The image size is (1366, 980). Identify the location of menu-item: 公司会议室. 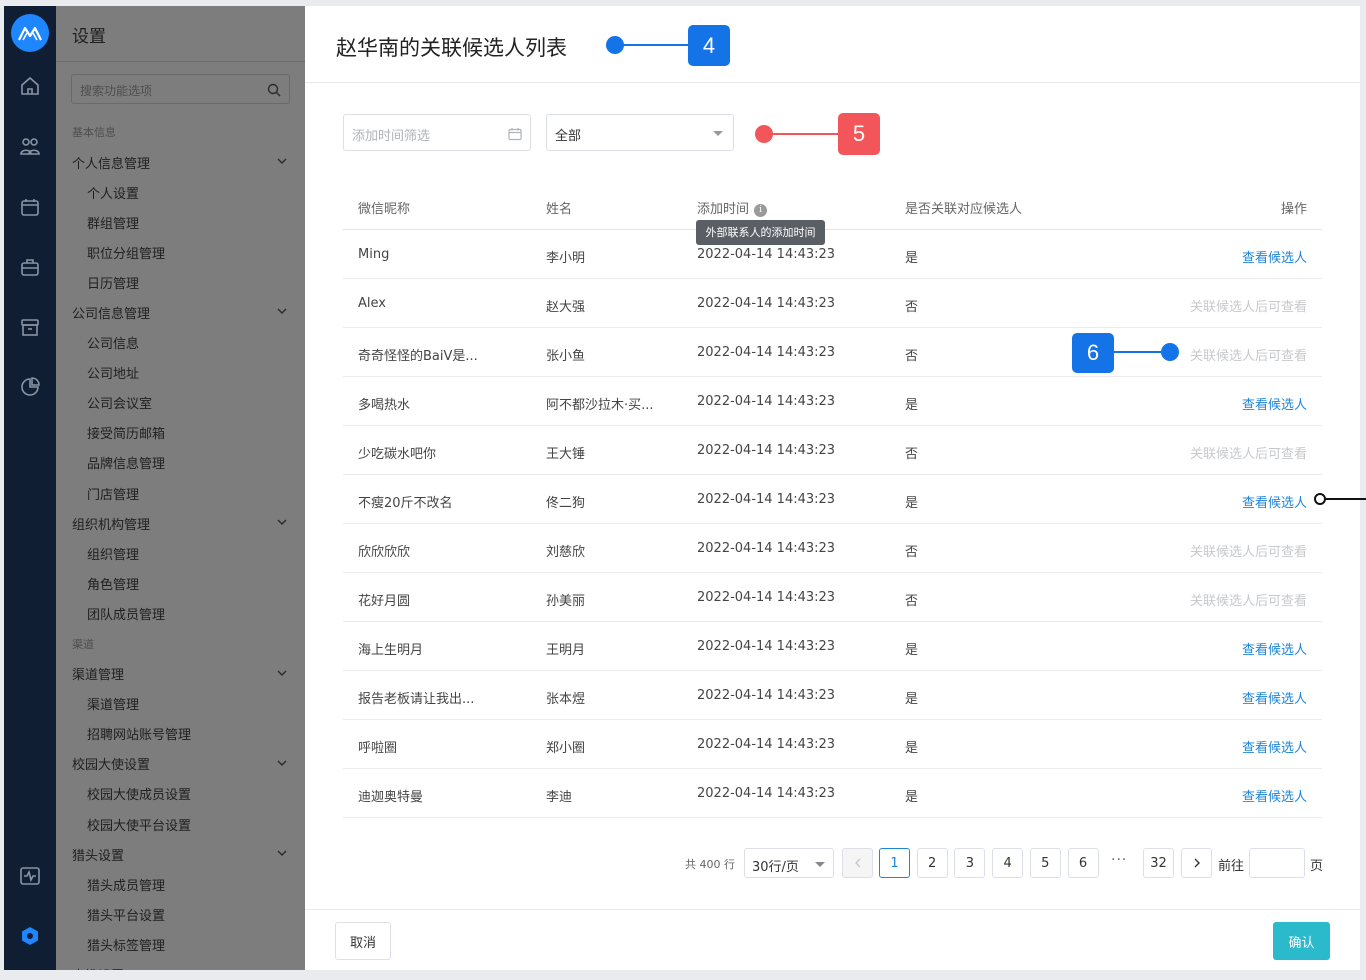
(180, 403).